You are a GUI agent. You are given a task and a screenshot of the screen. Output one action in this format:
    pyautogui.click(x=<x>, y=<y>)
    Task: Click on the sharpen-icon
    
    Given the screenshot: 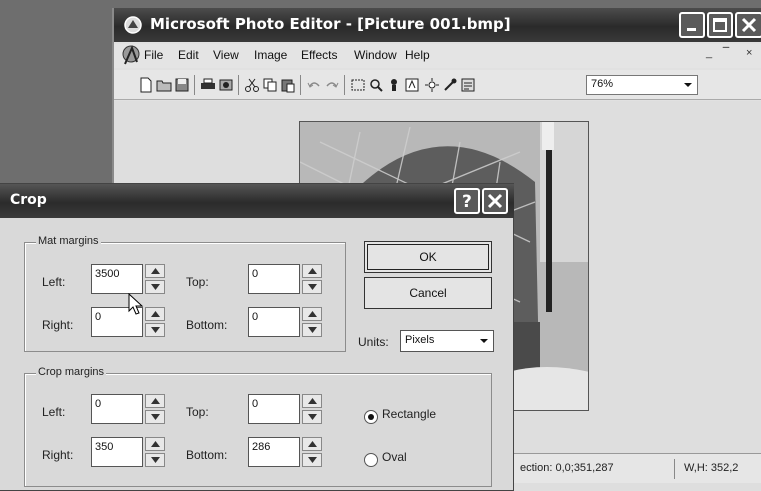 What is the action you would take?
    pyautogui.click(x=412, y=85)
    